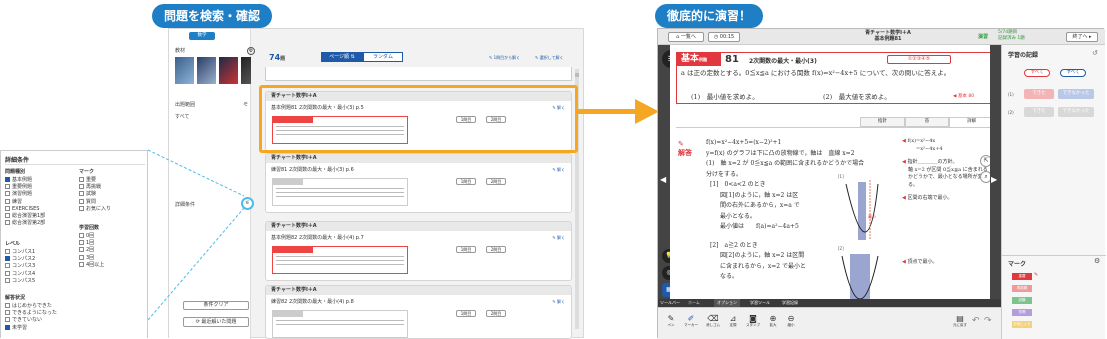 This screenshot has width=1107, height=339. I want to click on tool-tab-home: ホーム, so click(694, 303).